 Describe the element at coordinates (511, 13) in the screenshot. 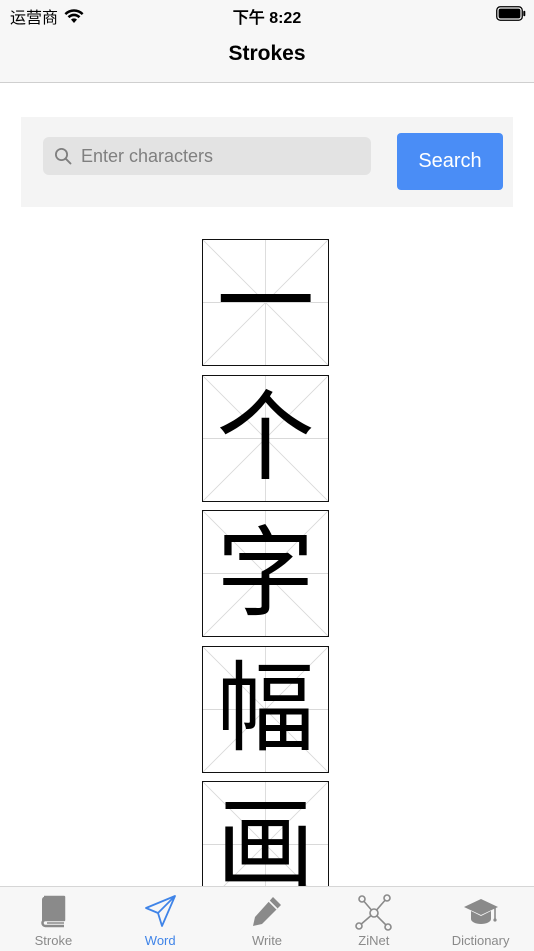

I see `battery-icon` at that location.